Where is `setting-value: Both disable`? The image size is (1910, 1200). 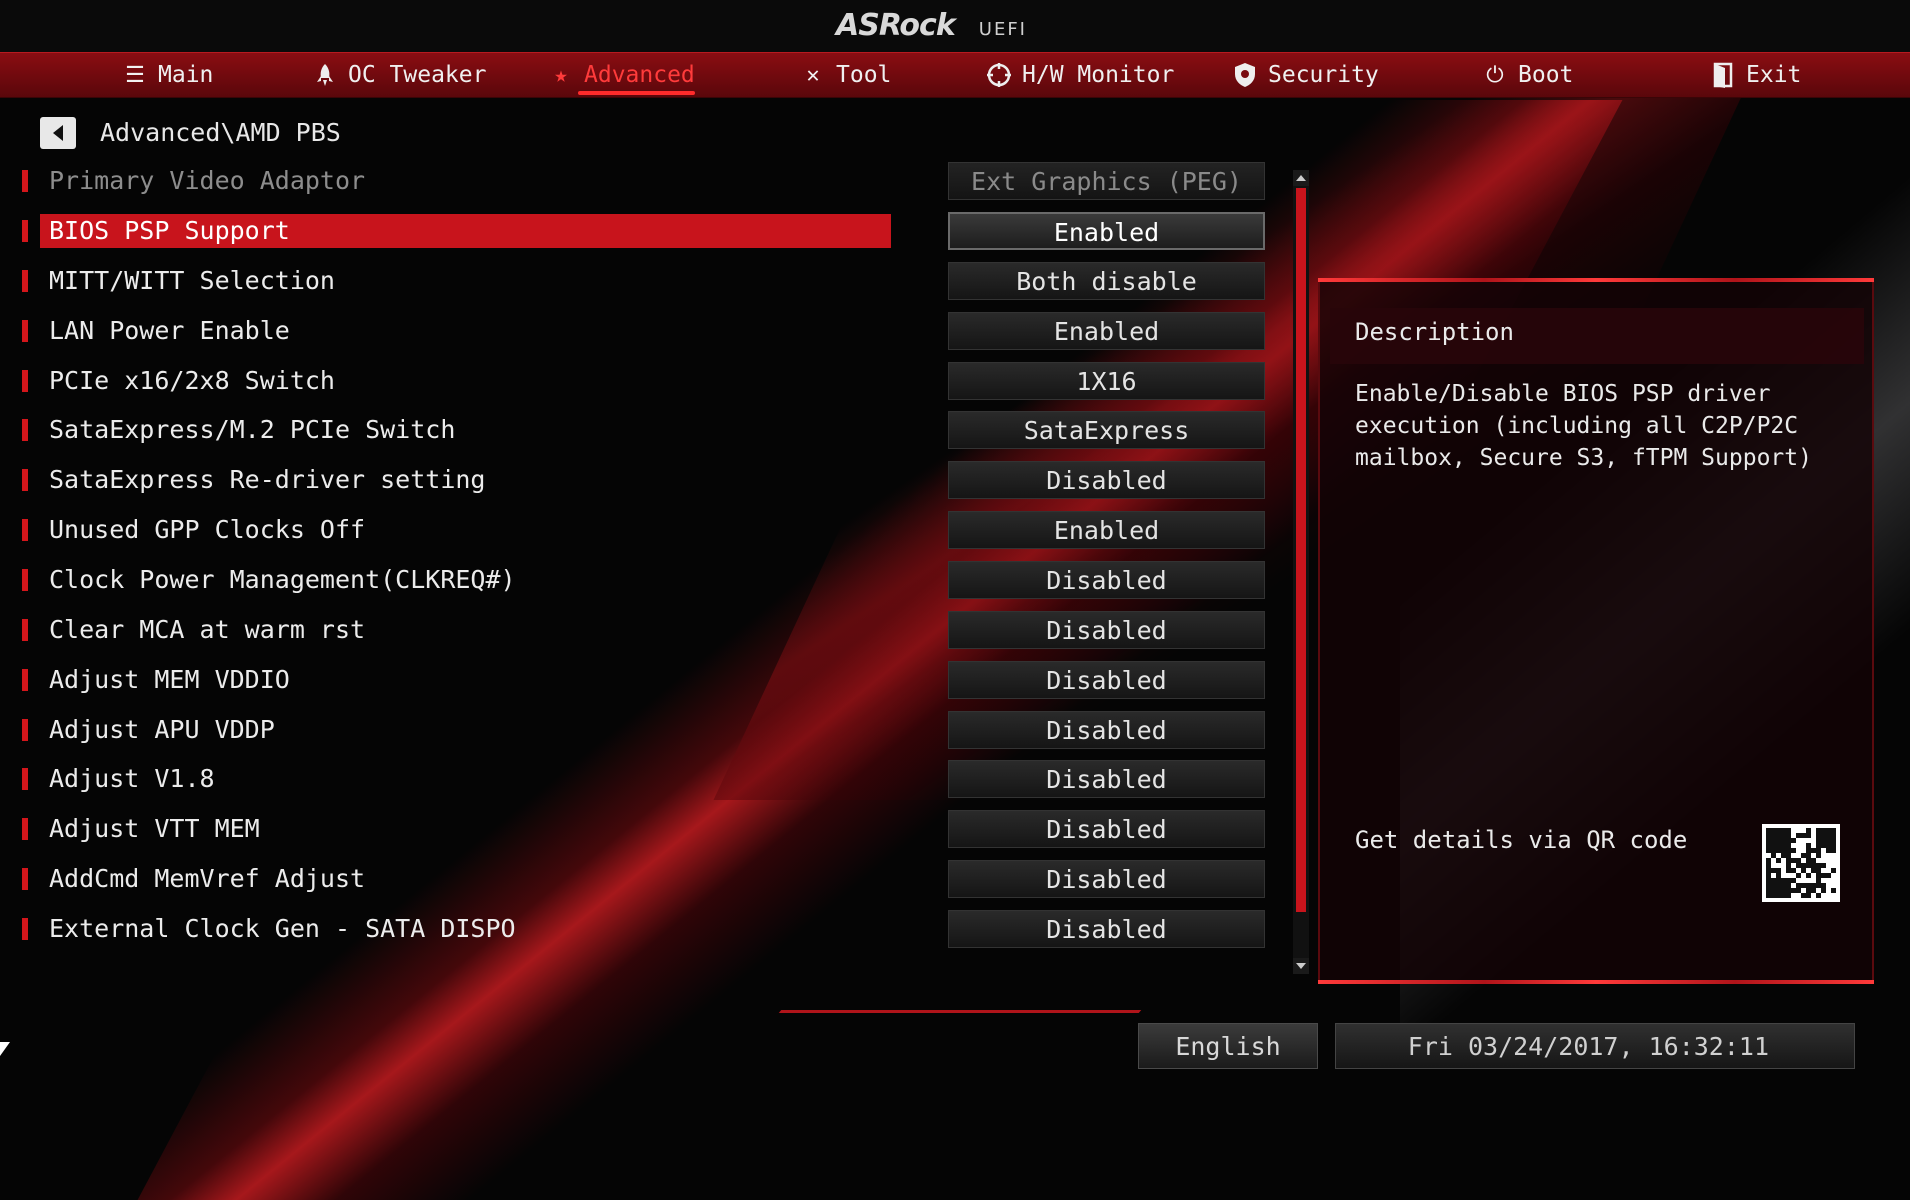
setting-value: Both disable is located at coordinates (1106, 281).